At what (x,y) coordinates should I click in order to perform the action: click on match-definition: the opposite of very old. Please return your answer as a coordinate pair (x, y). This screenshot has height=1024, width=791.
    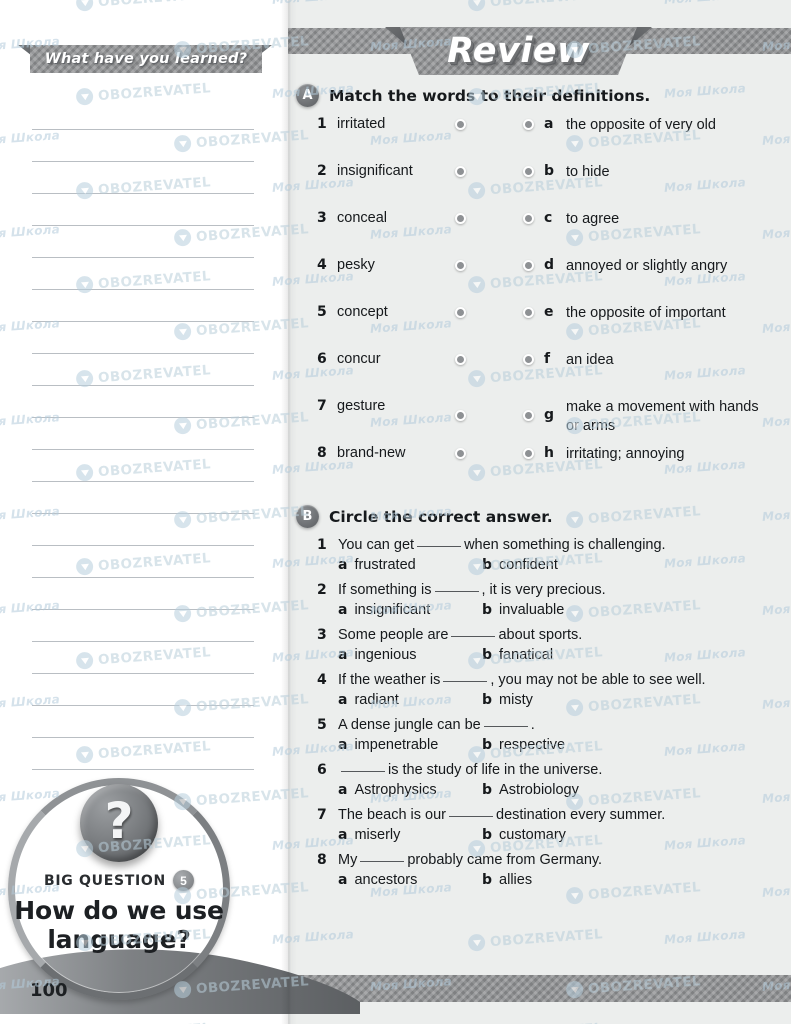
    Looking at the image, I should click on (641, 125).